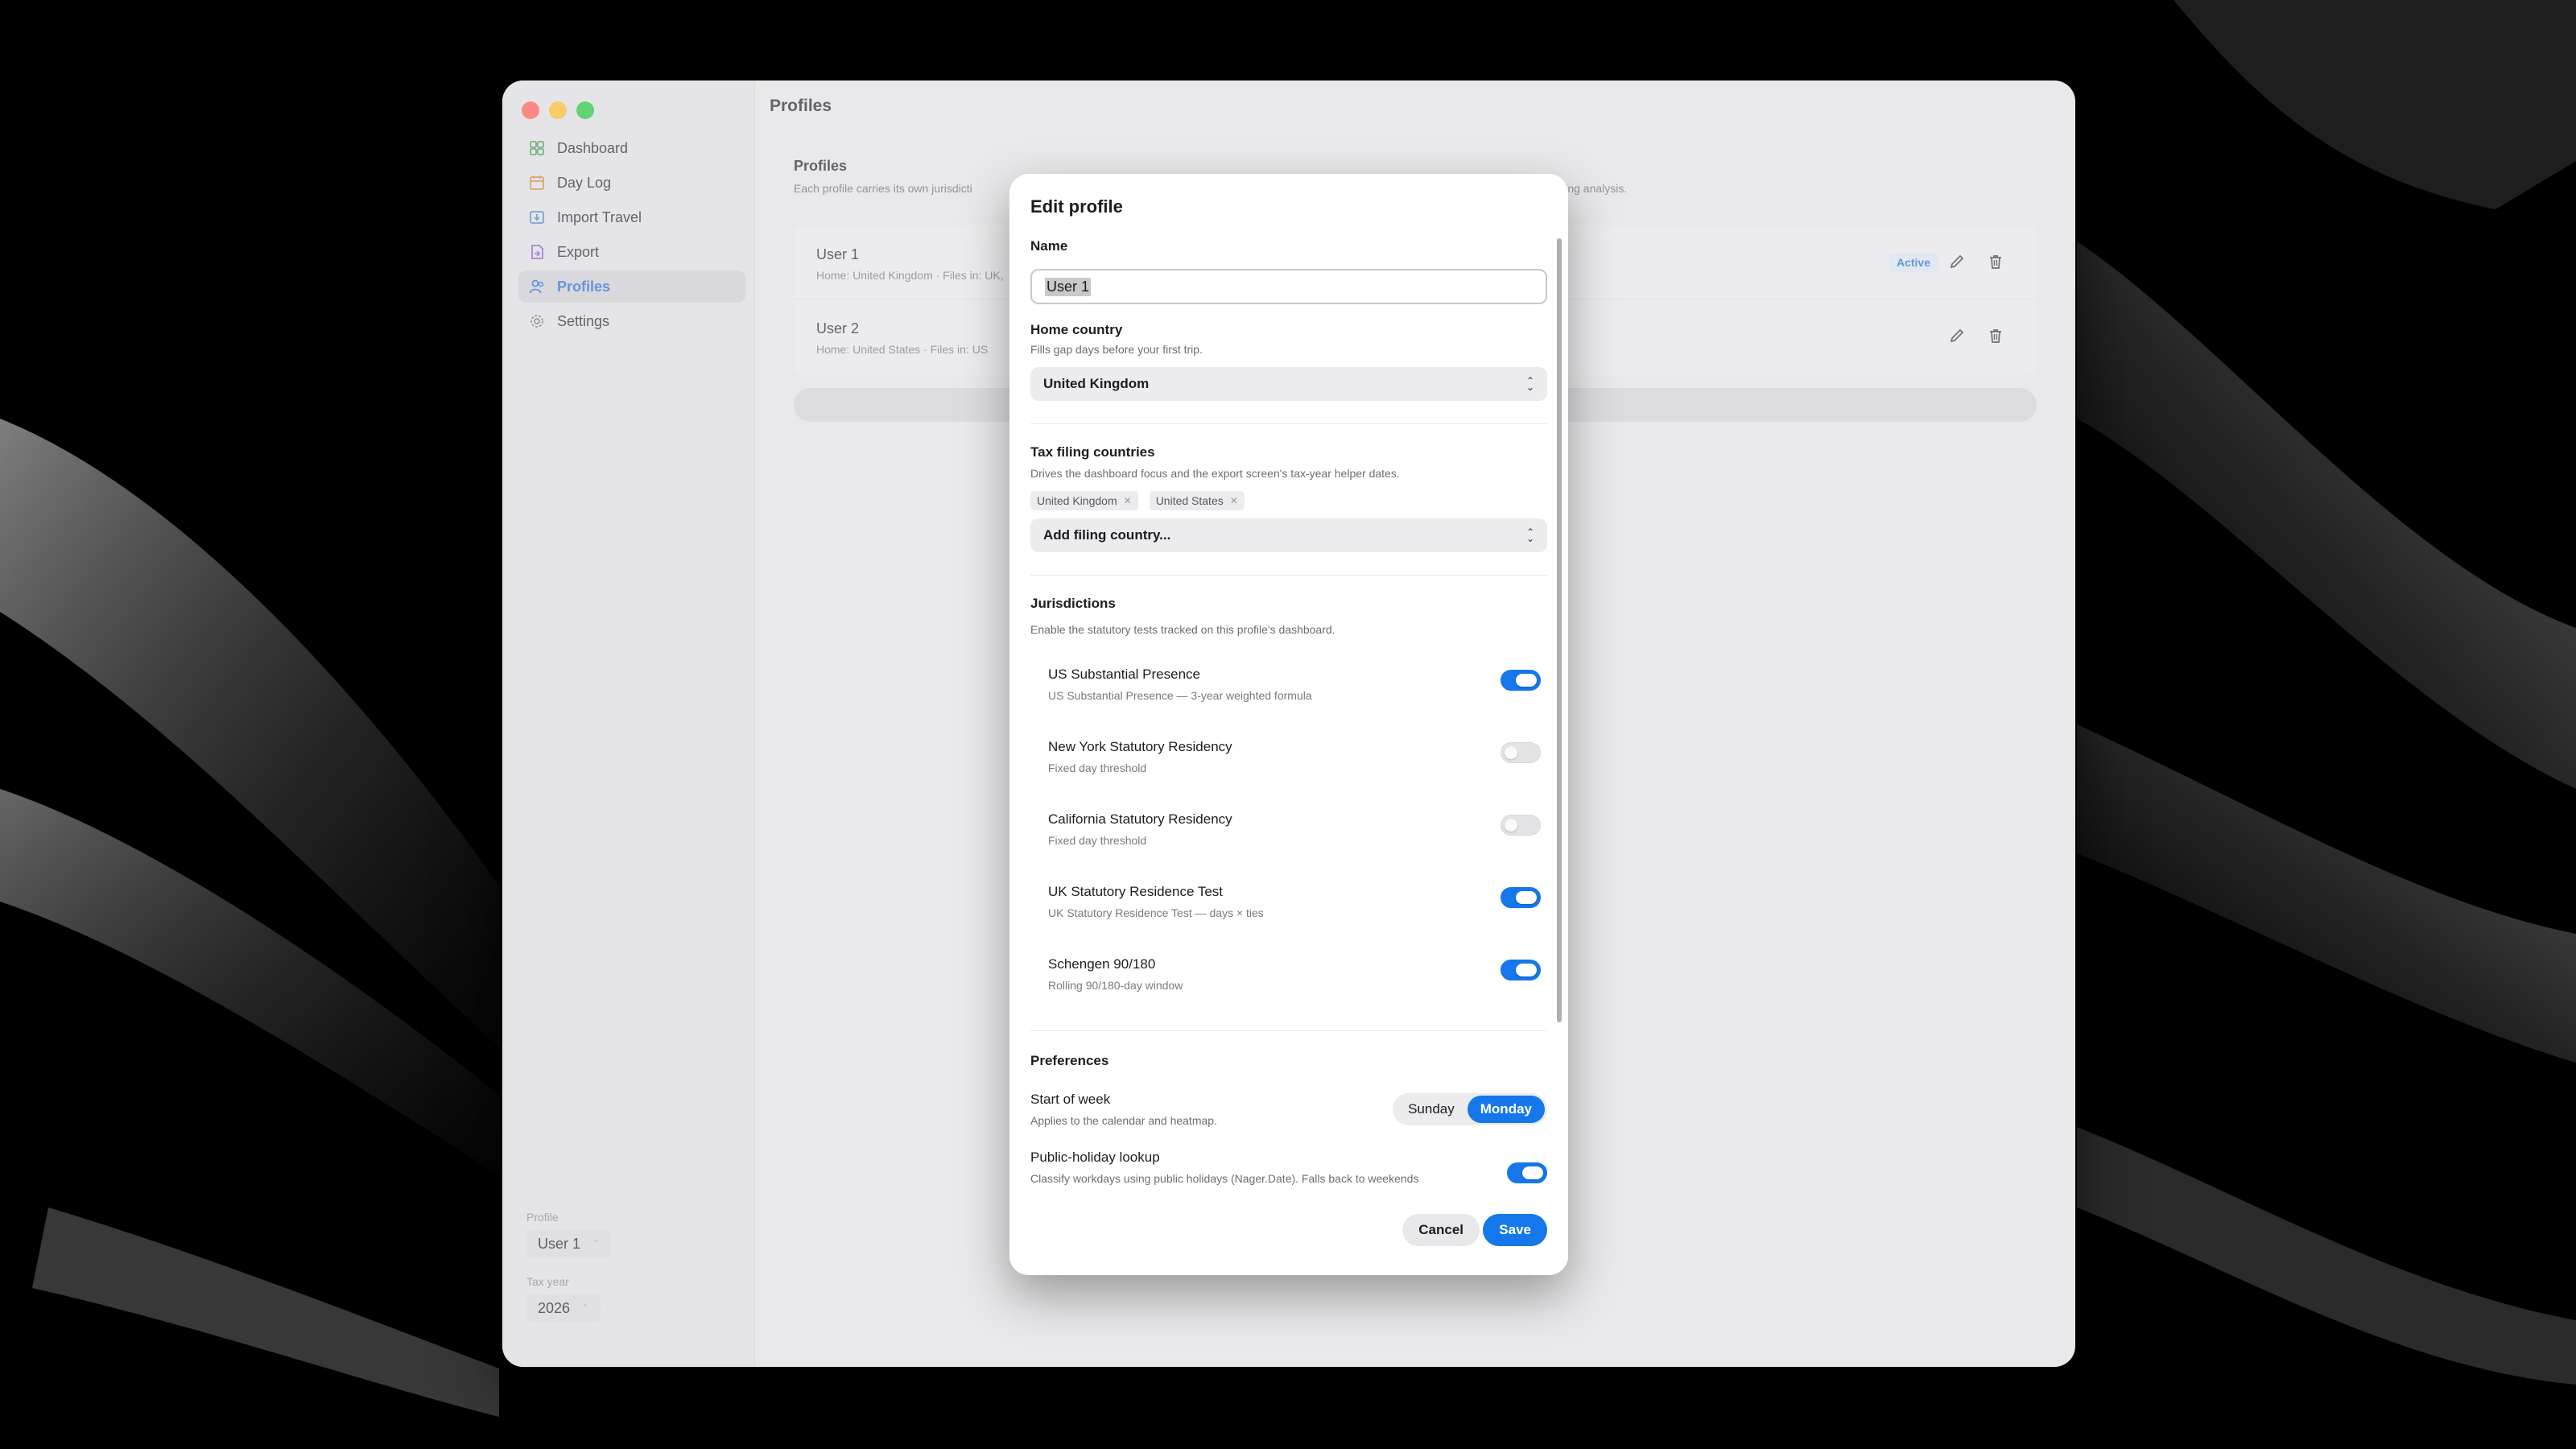 The width and height of the screenshot is (2576, 1449). What do you see at coordinates (1288, 286) in the screenshot?
I see `name-field: User 1` at bounding box center [1288, 286].